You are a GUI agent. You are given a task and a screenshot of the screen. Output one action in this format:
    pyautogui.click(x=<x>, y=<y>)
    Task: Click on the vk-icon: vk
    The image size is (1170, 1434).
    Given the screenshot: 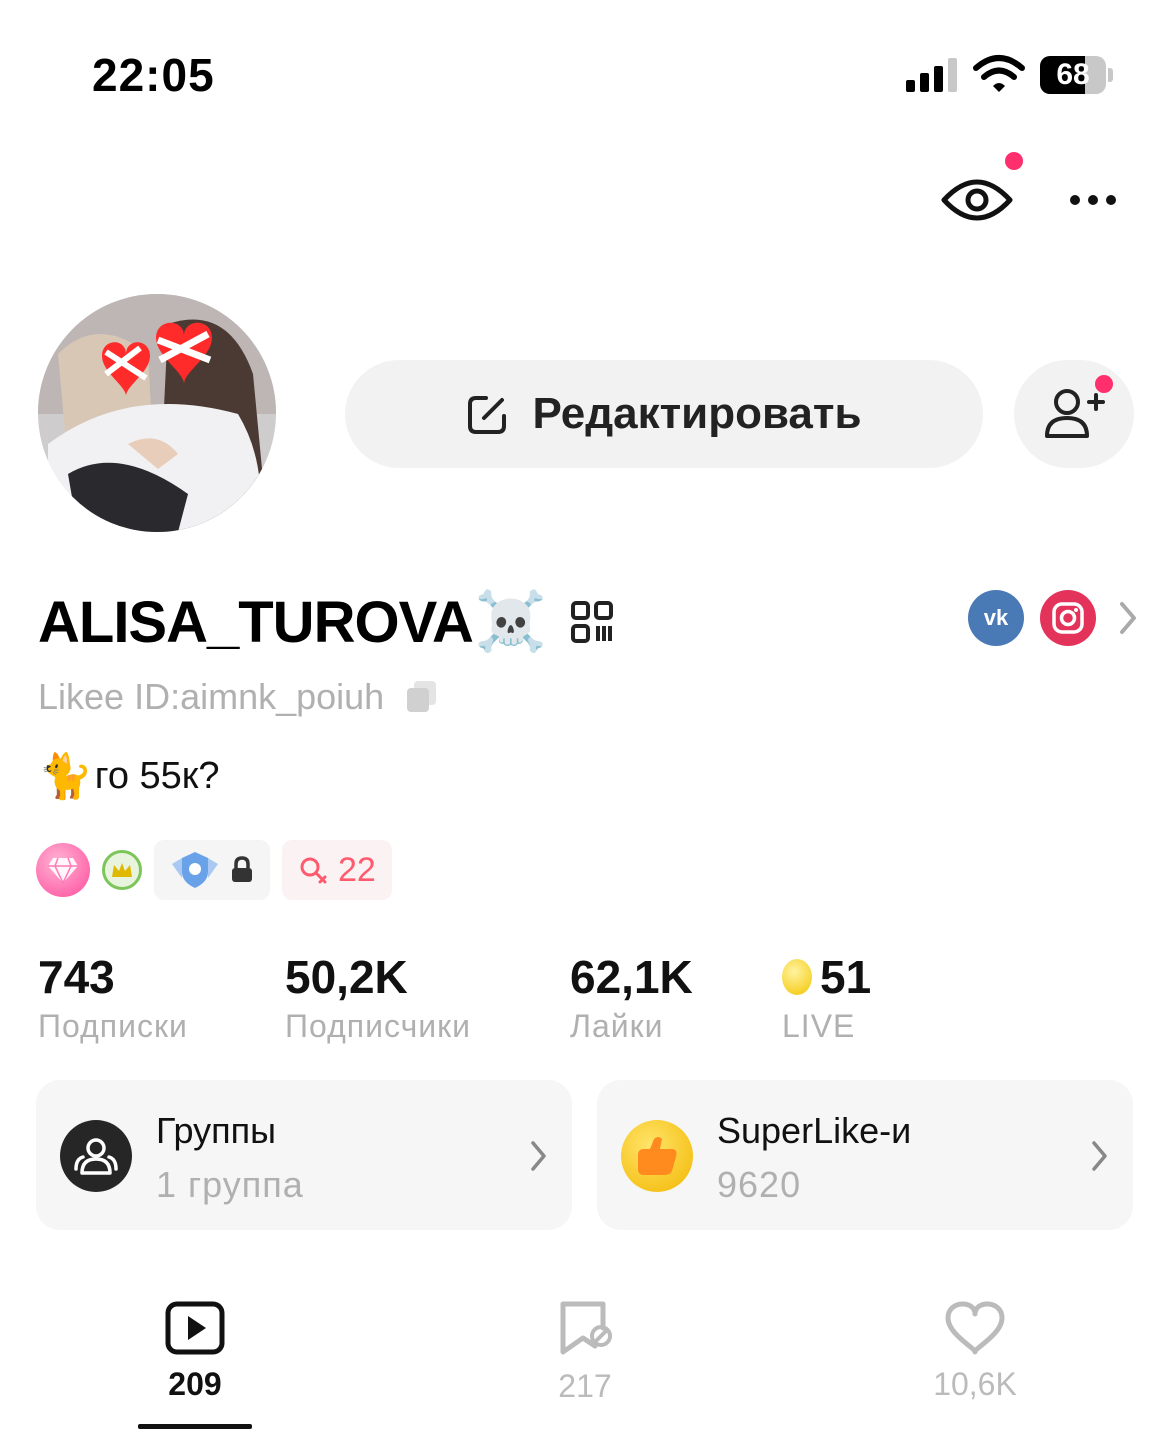 What is the action you would take?
    pyautogui.click(x=996, y=618)
    